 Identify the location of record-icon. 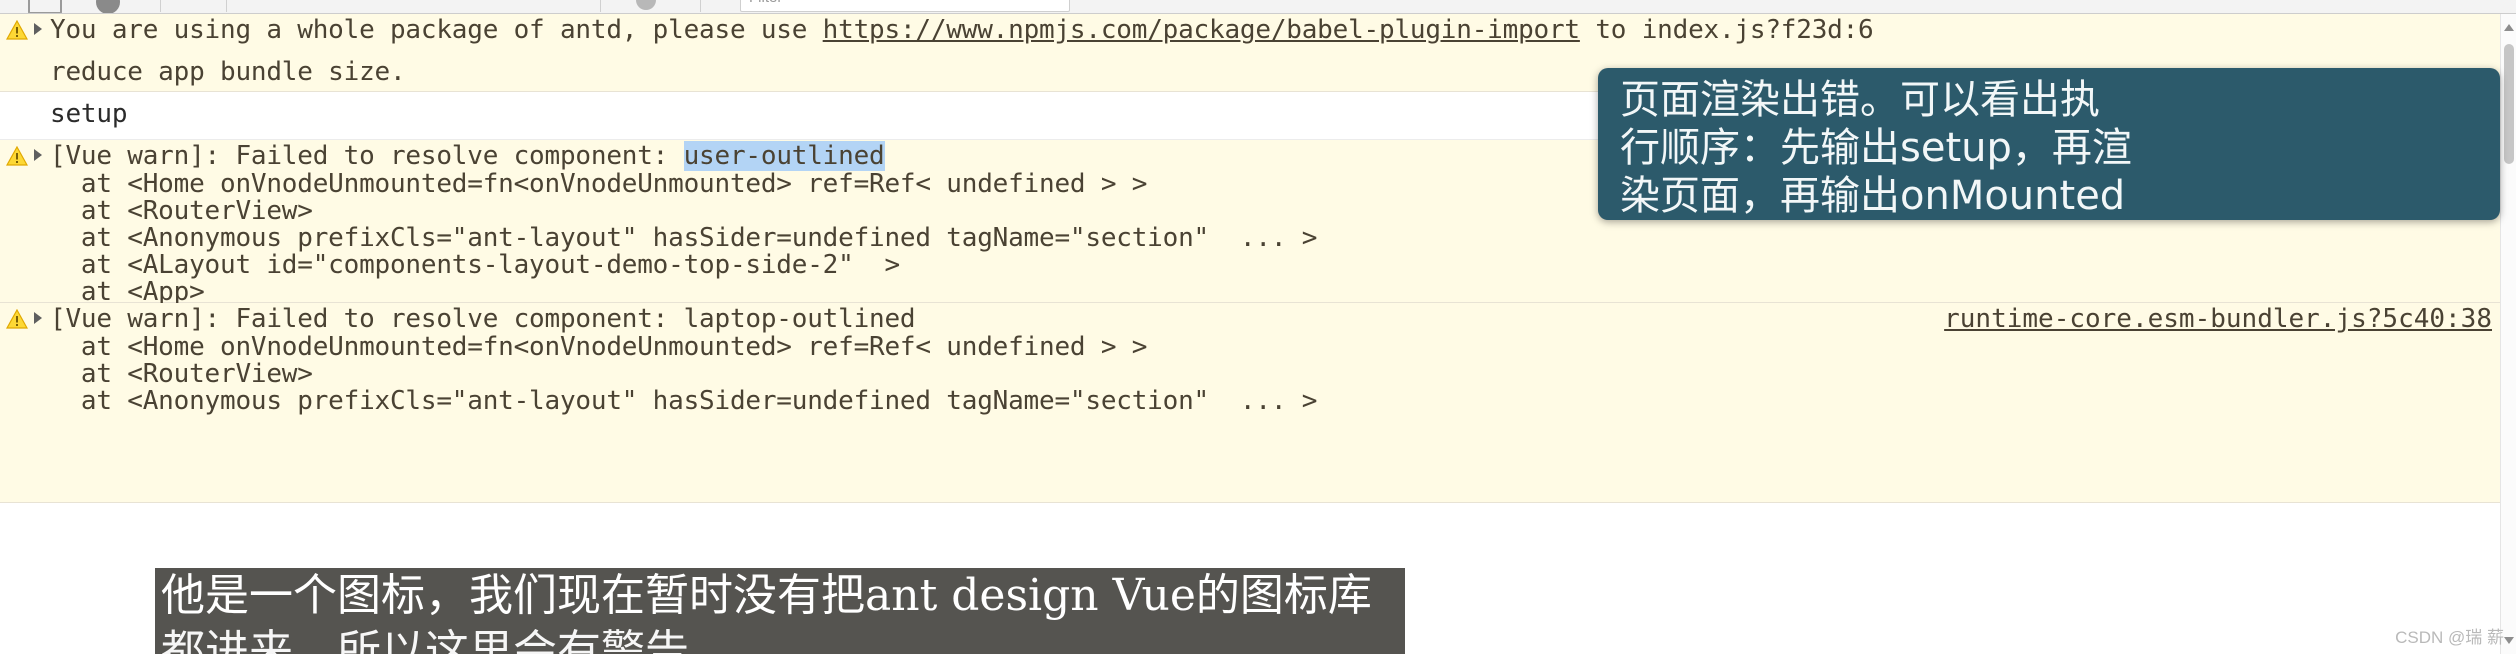
(646, 5).